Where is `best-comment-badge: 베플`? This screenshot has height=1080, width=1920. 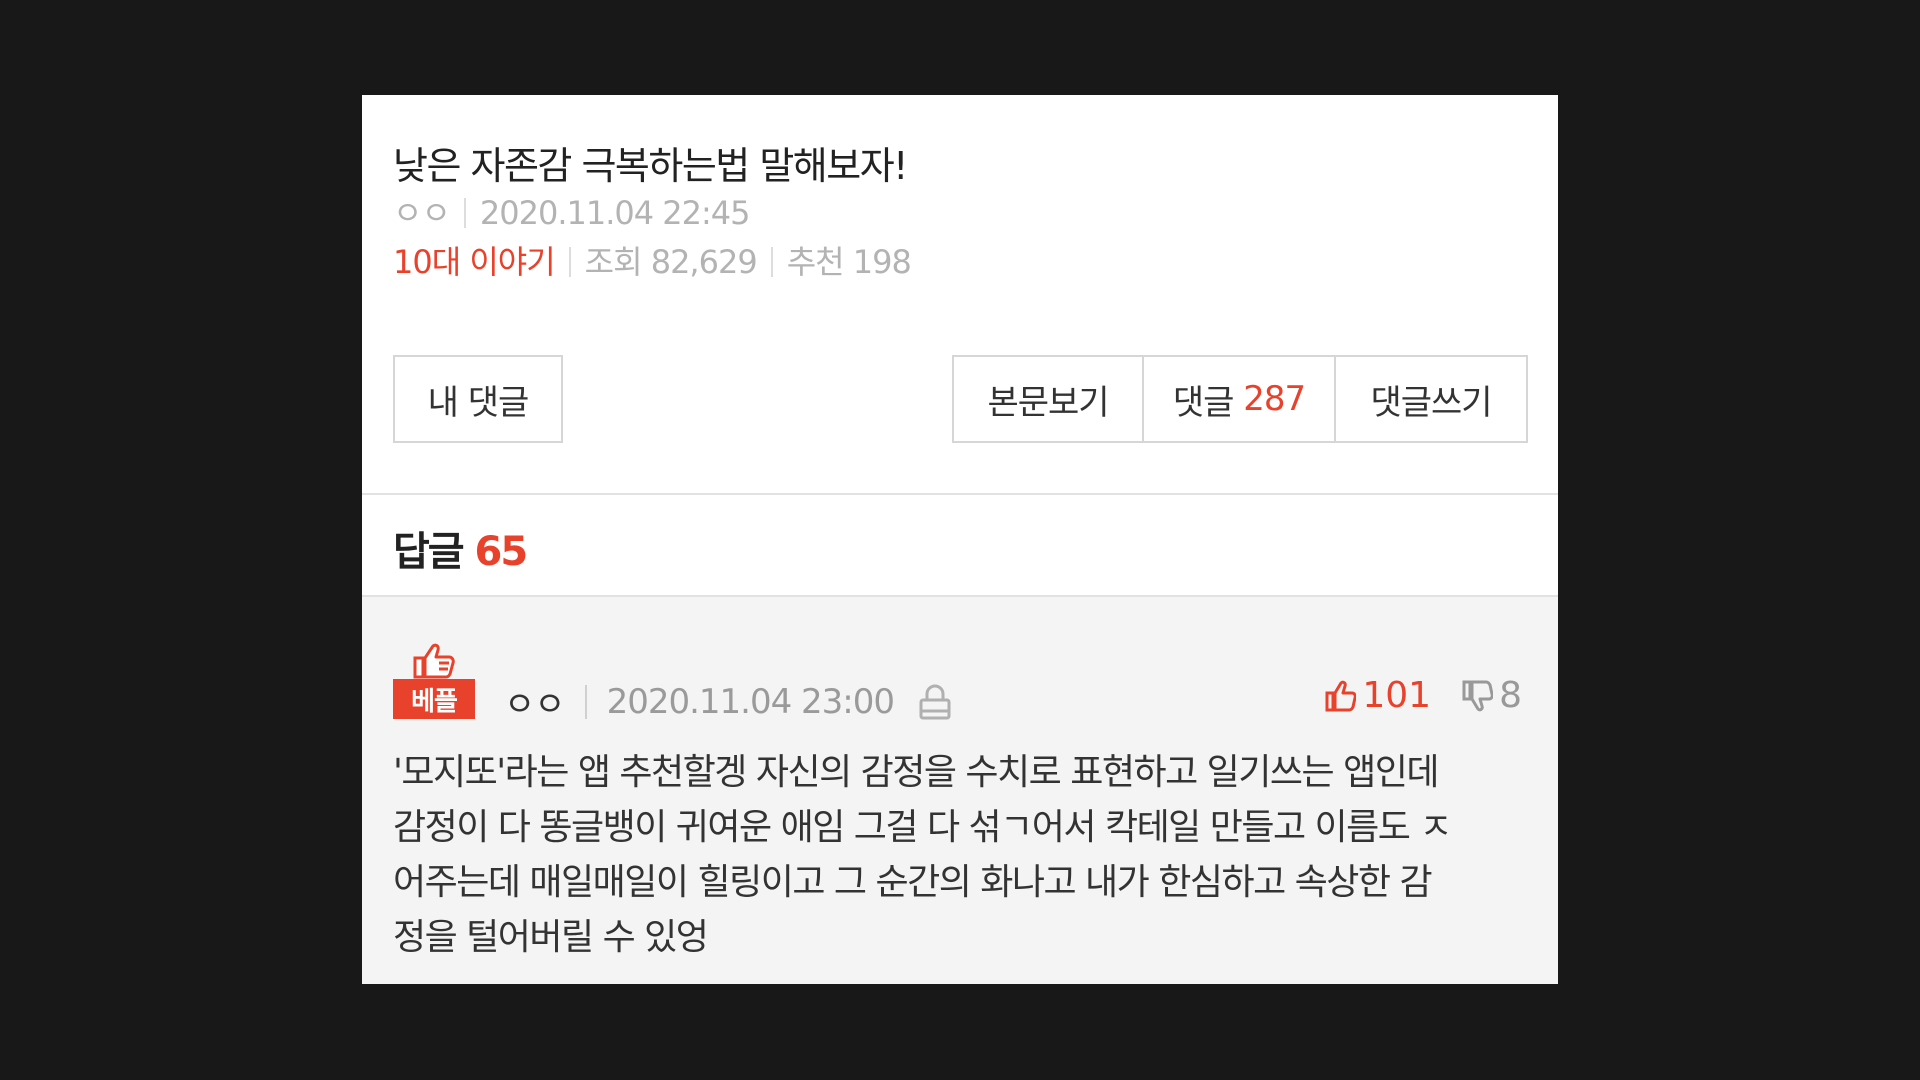 best-comment-badge: 베플 is located at coordinates (434, 683).